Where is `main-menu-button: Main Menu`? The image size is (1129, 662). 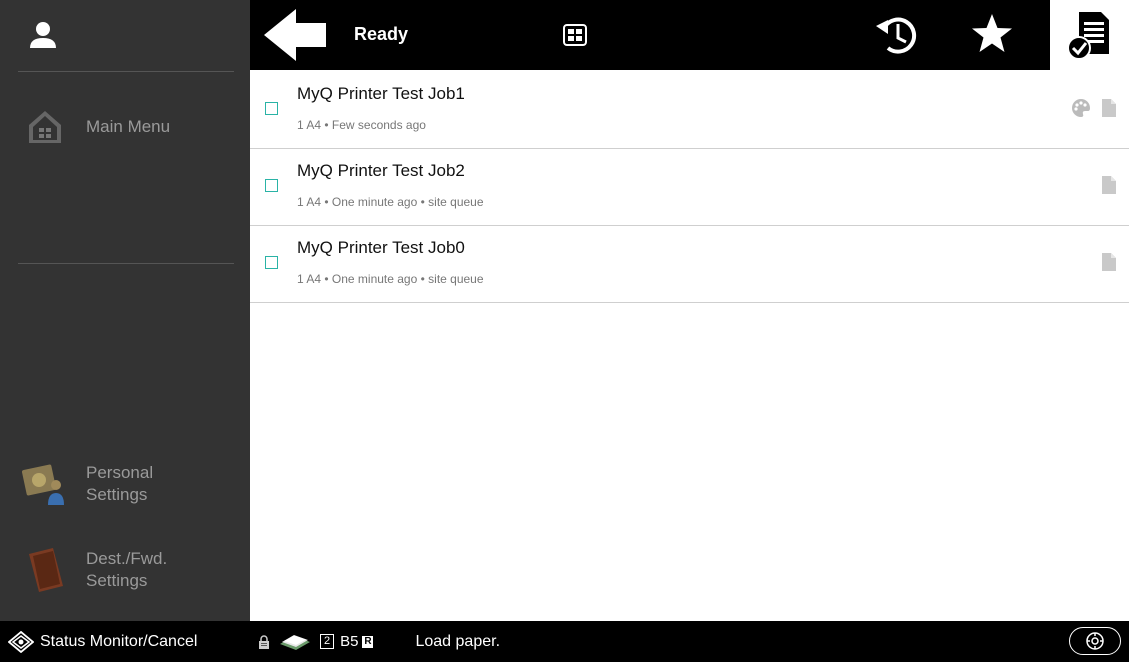
main-menu-button: Main Menu is located at coordinates (125, 127).